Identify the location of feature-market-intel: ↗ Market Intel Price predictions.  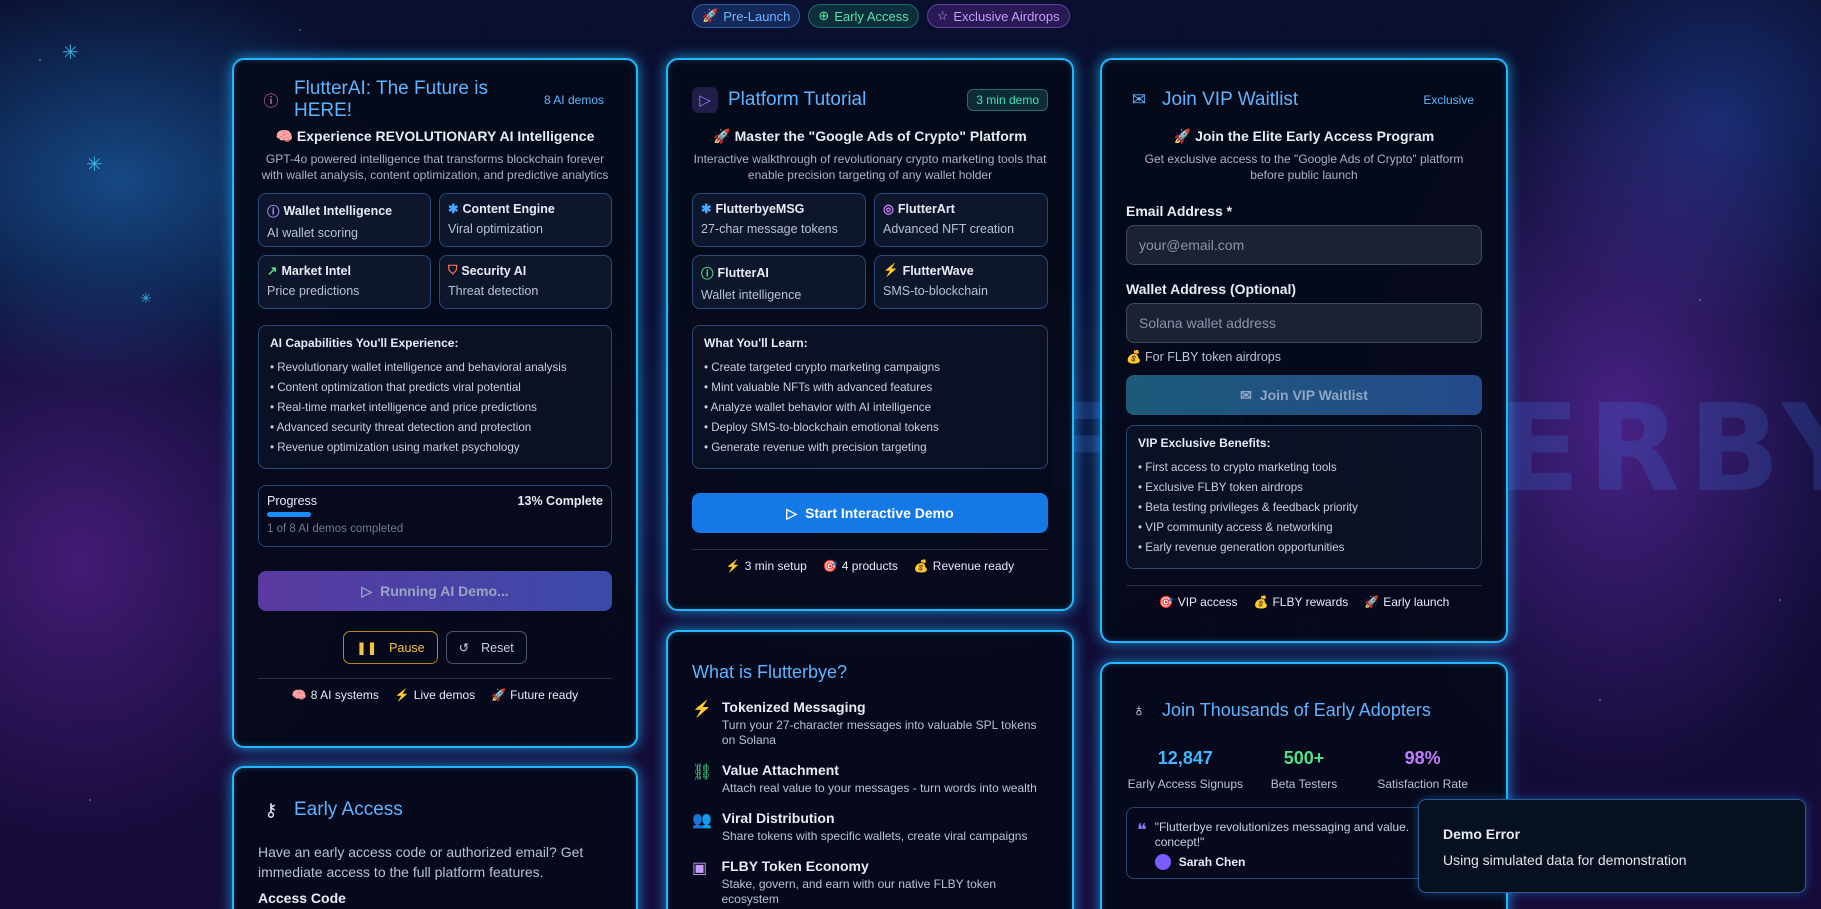
(344, 282).